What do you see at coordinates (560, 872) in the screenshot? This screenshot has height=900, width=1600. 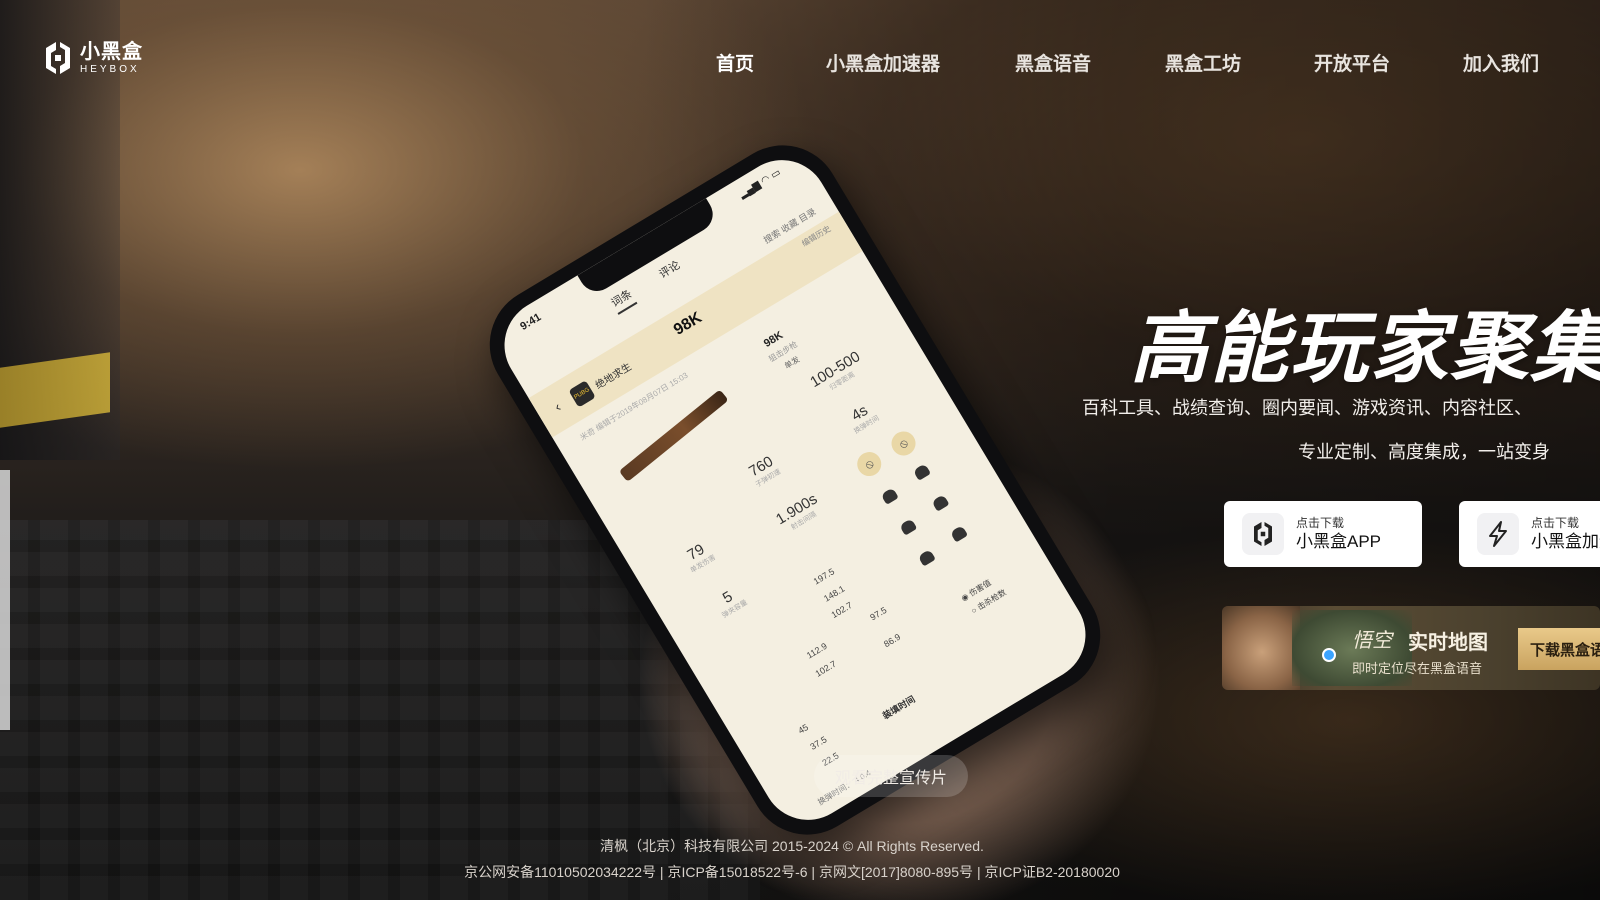 I see `footer-icp-link: 京公网安备11010502034222号` at bounding box center [560, 872].